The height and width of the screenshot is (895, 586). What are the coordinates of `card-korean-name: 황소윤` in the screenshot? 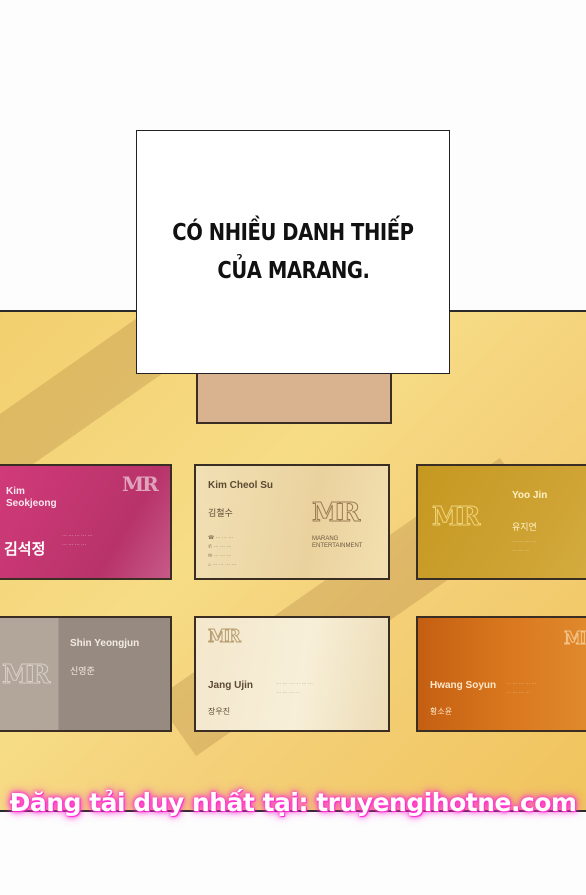 It's located at (441, 711).